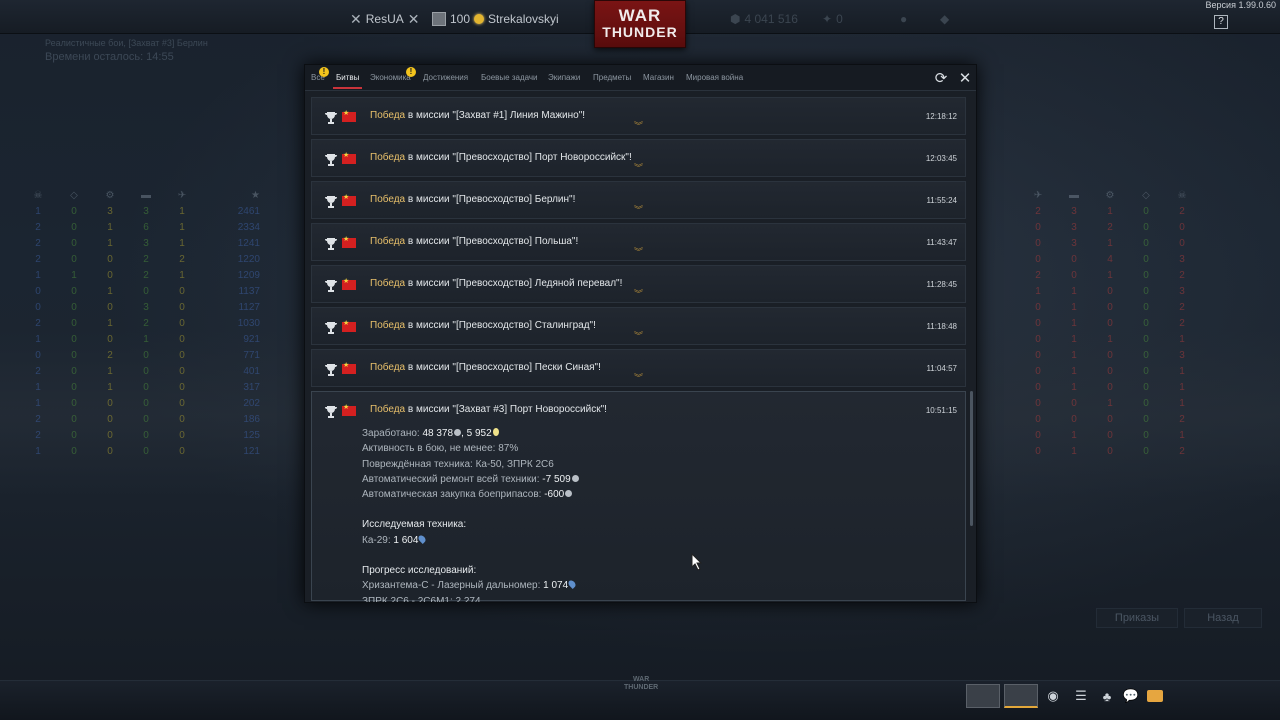 This screenshot has height=720, width=1280. What do you see at coordinates (1074, 227) in the screenshot?
I see `scoreboard-cell: 3` at bounding box center [1074, 227].